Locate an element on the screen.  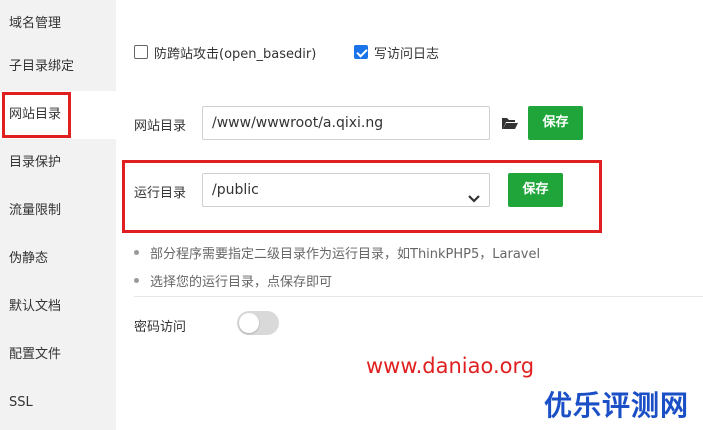
open-basedir-option: 防跨站攻击(open_basedir) is located at coordinates (225, 52).